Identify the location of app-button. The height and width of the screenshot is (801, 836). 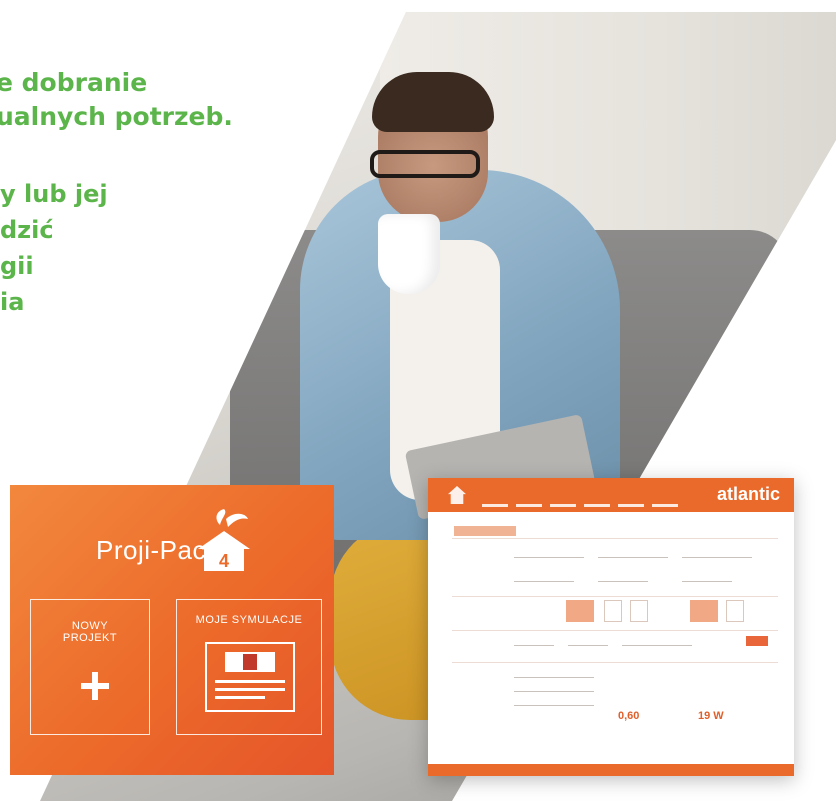
(757, 641).